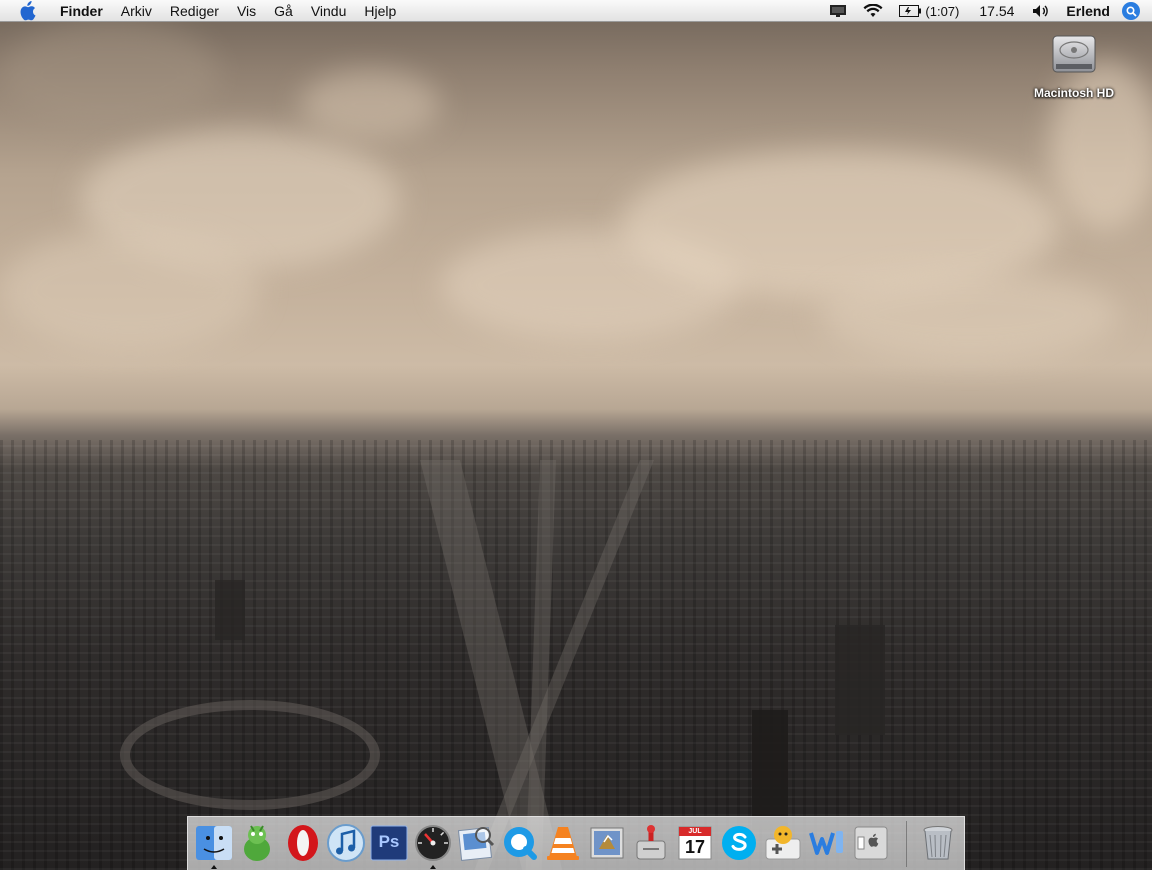 This screenshot has width=1152, height=870. What do you see at coordinates (910, 11) in the screenshot?
I see `battery-icon` at bounding box center [910, 11].